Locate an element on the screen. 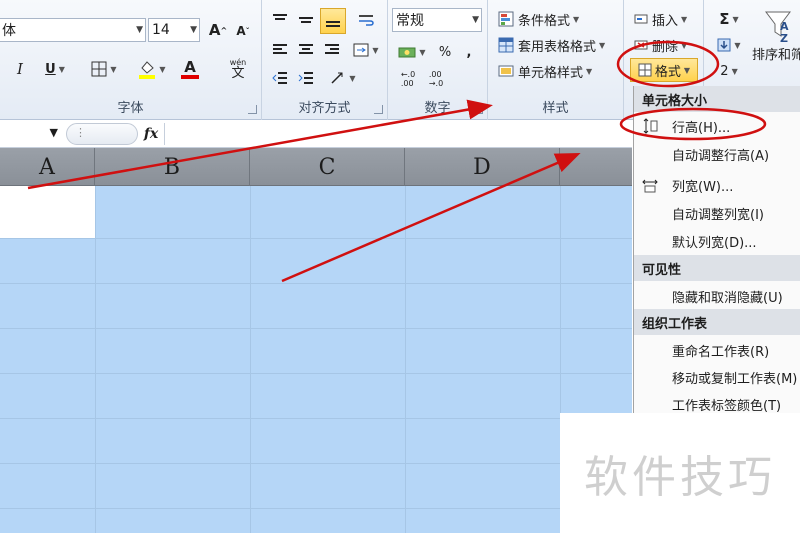 The width and height of the screenshot is (800, 533). delete-button: 删除 ▼ is located at coordinates (660, 45).